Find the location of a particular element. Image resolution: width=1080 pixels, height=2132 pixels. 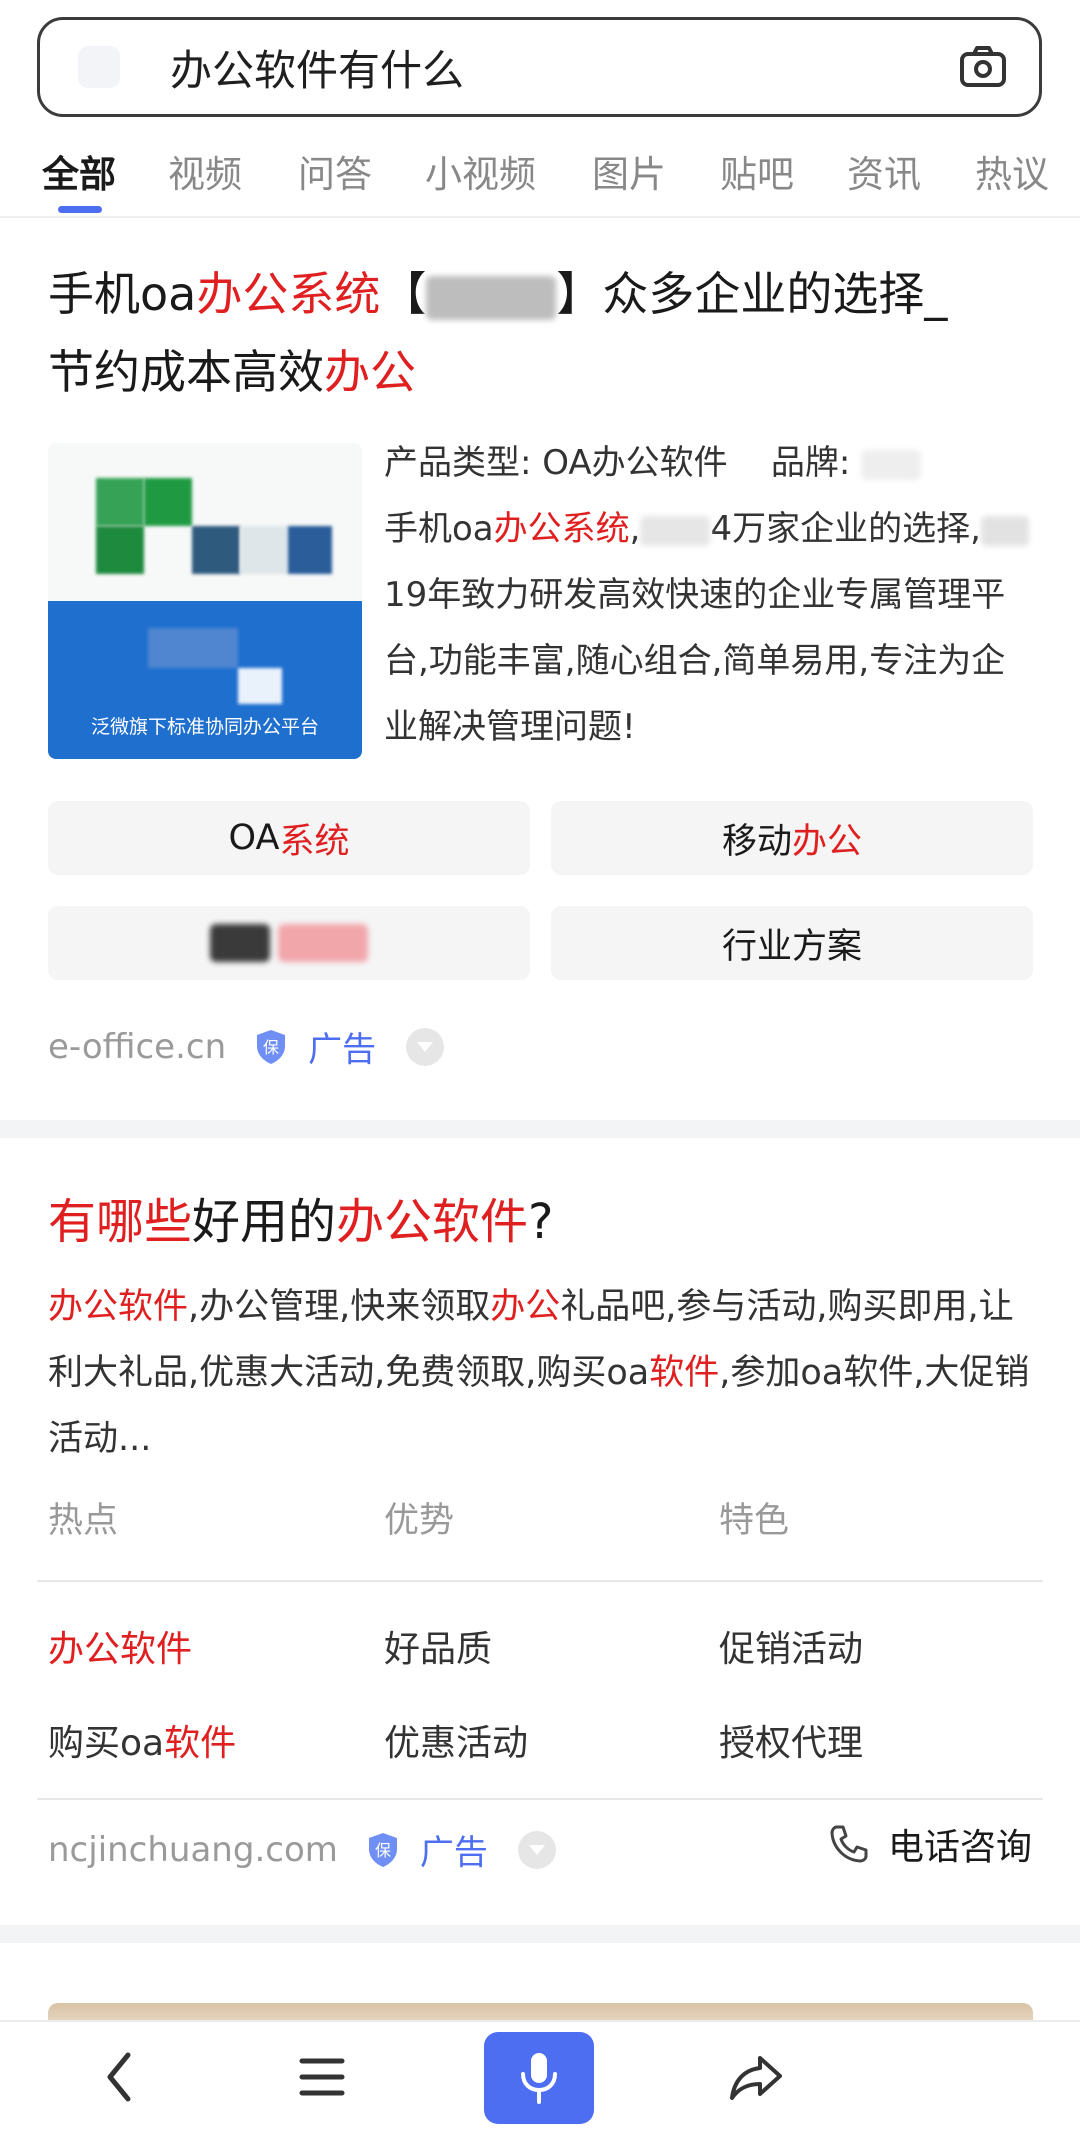

share-icon is located at coordinates (756, 2078).